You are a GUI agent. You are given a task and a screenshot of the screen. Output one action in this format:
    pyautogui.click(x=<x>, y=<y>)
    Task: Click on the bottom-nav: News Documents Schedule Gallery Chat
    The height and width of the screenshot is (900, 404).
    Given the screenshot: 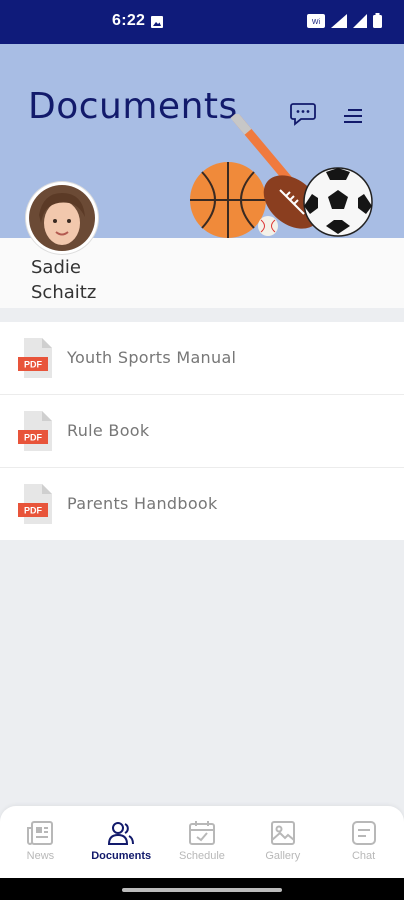 What is the action you would take?
    pyautogui.click(x=202, y=842)
    